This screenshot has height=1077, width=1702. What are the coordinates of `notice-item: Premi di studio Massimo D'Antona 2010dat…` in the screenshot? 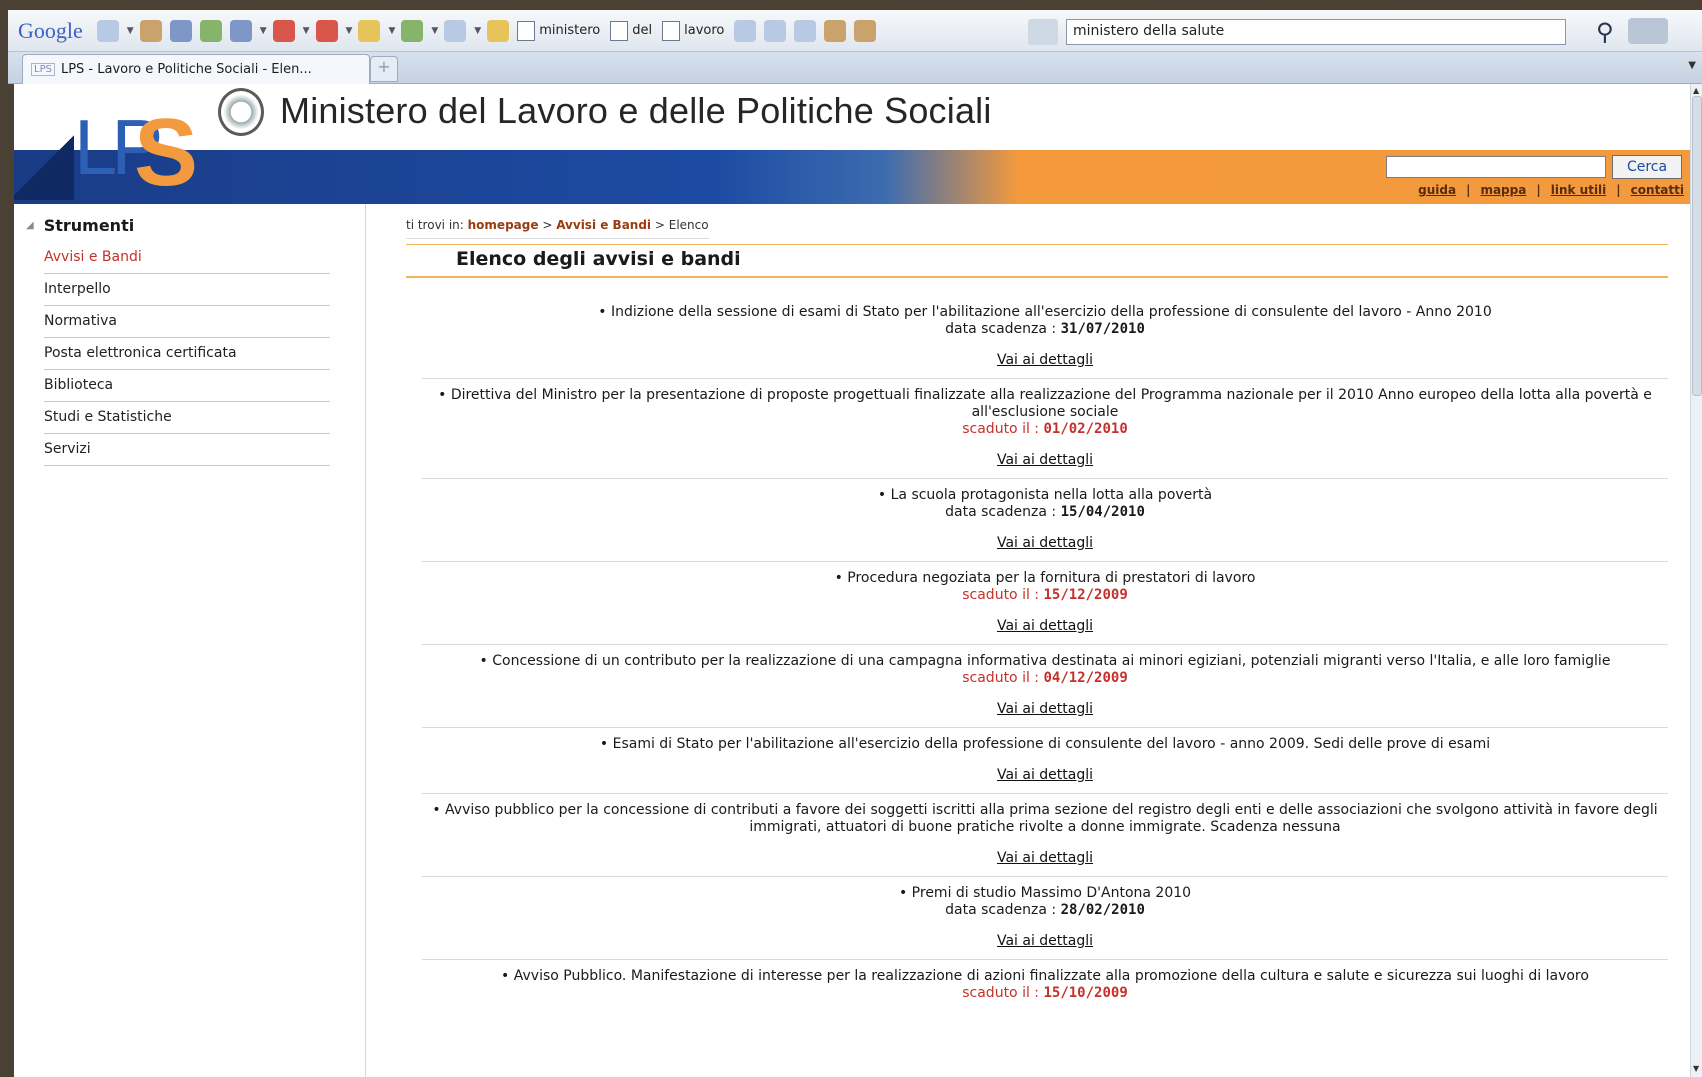 It's located at (1045, 912).